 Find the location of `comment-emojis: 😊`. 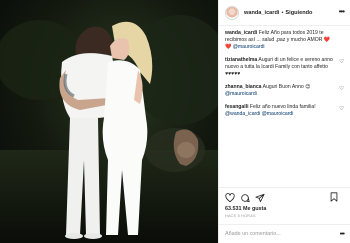

comment-emojis: 😊 is located at coordinates (308, 87).